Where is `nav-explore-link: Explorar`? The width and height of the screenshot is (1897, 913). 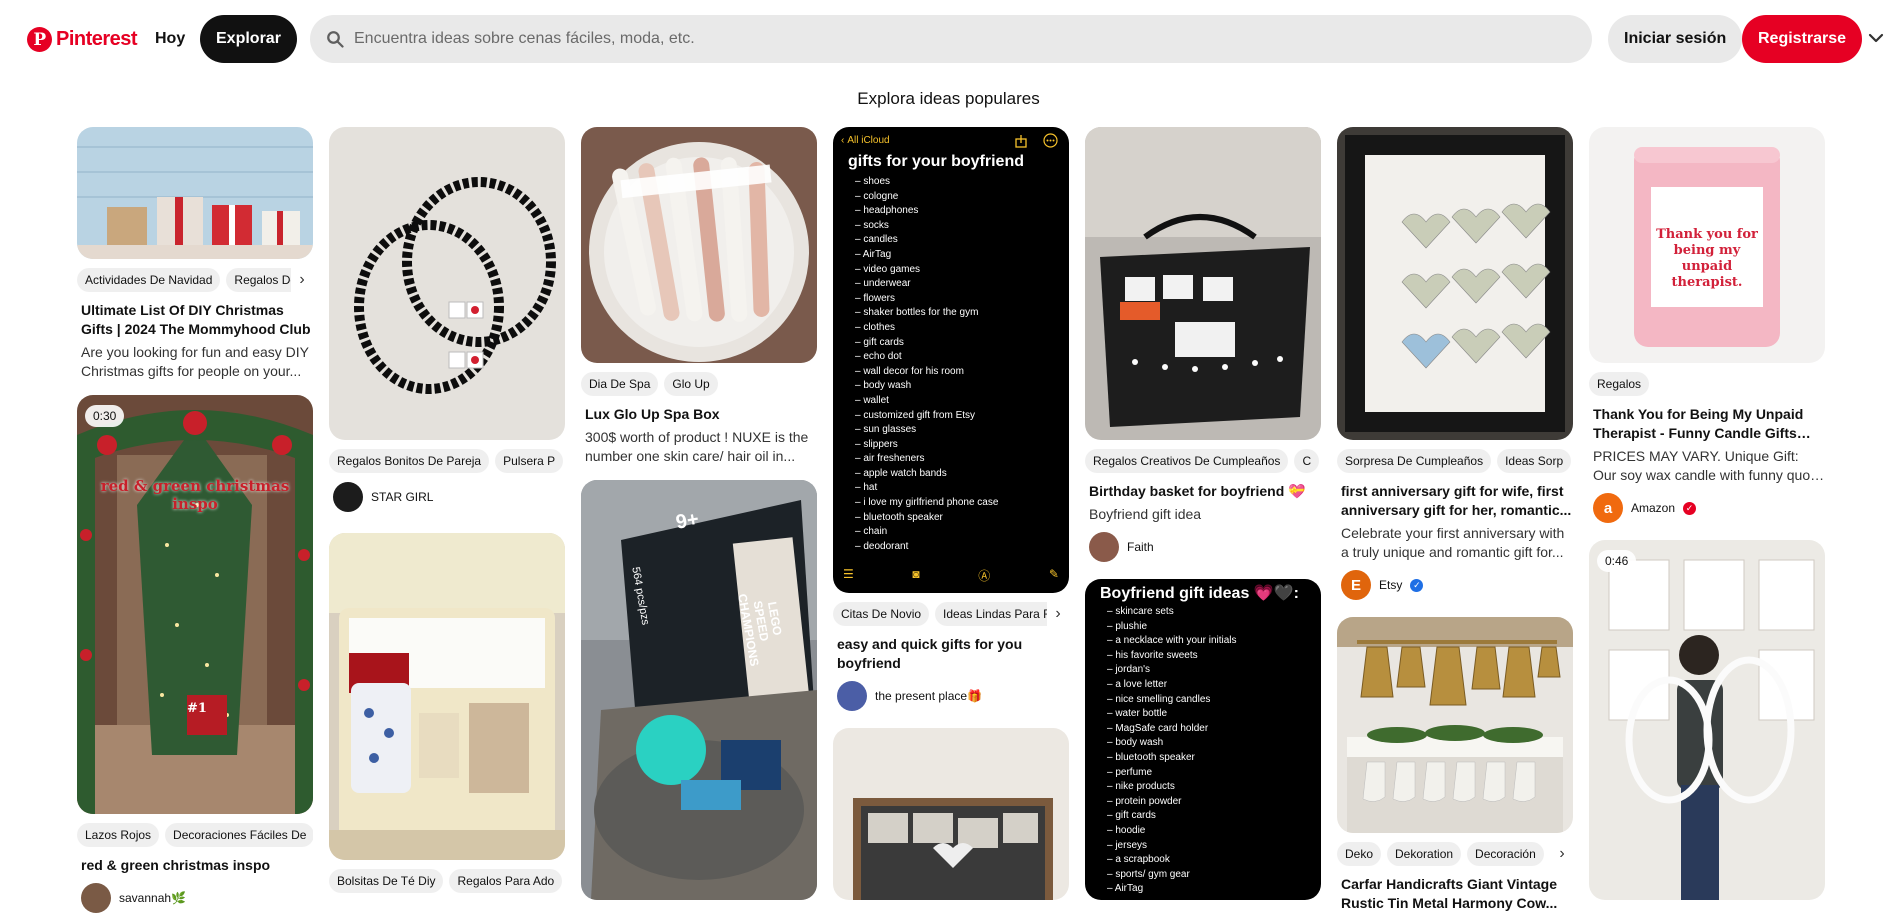
nav-explore-link: Explorar is located at coordinates (248, 39).